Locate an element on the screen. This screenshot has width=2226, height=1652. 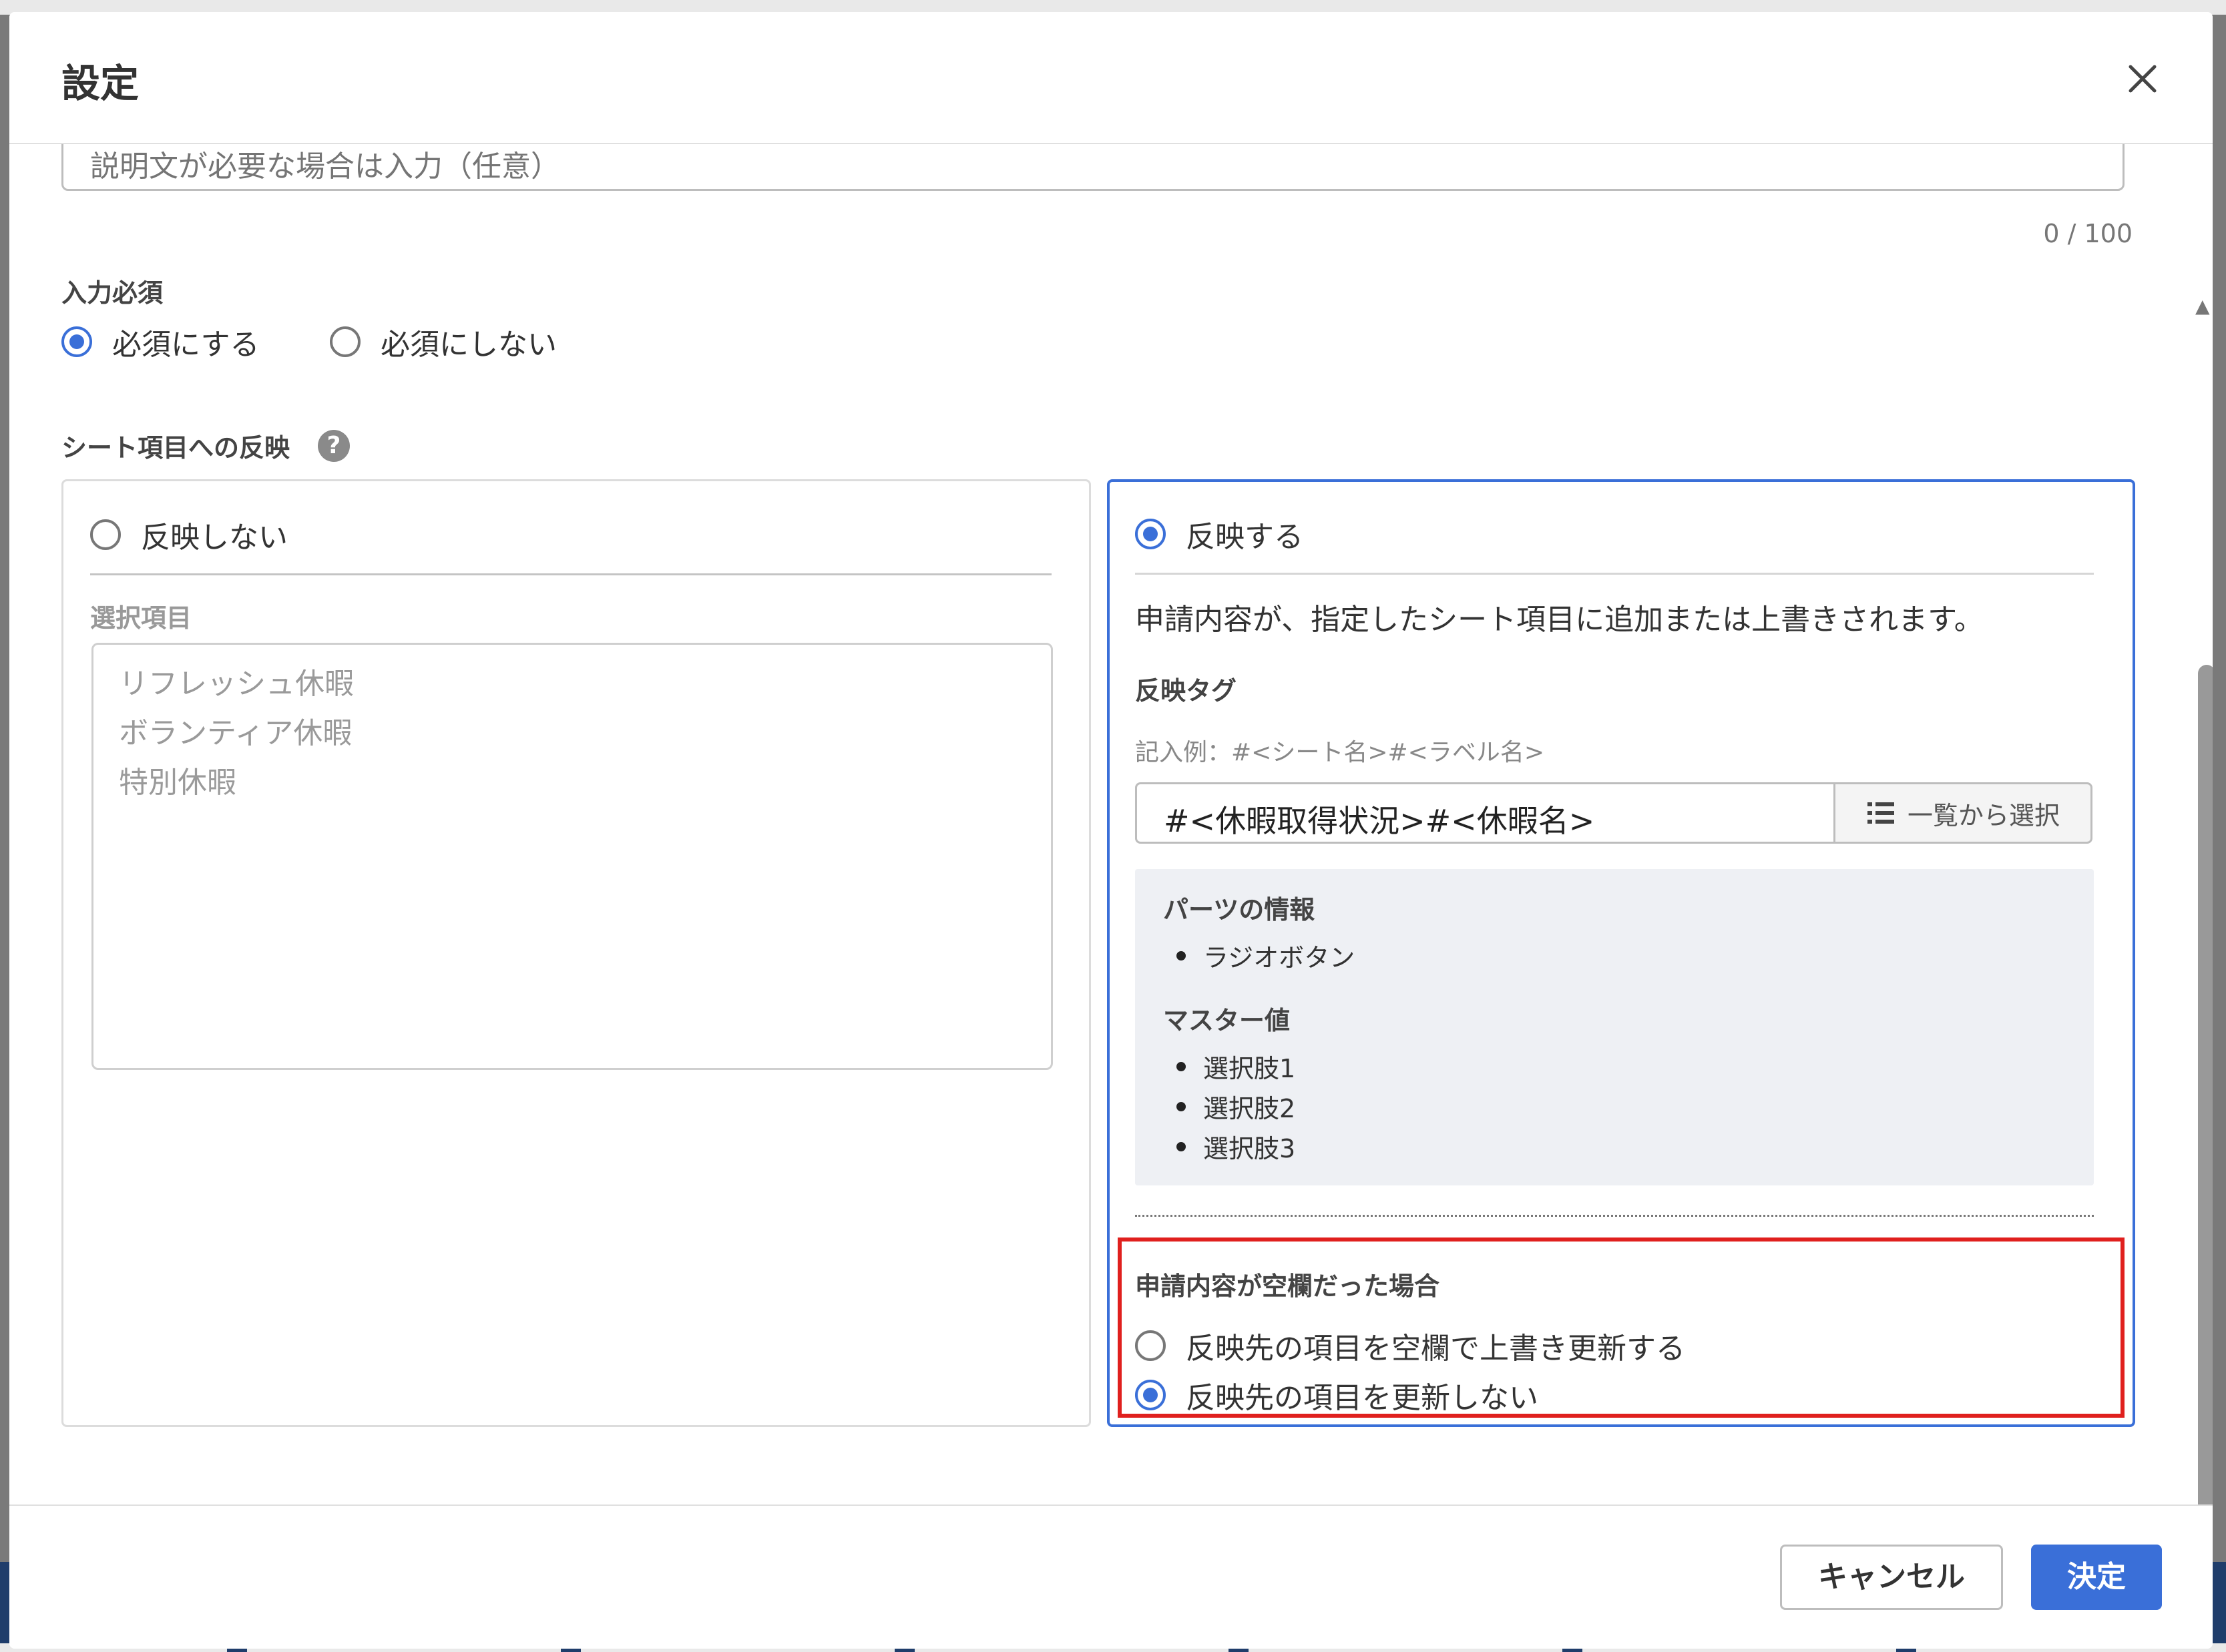
radio-label: 反映しない is located at coordinates (214, 538).